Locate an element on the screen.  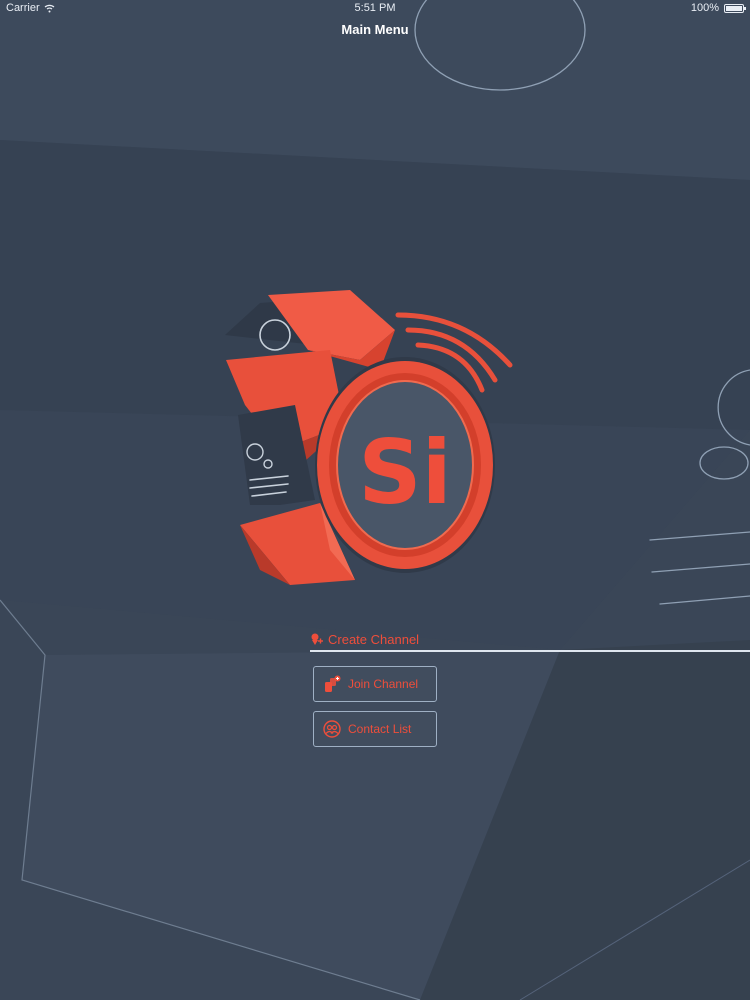
create-channel-label: Create Channel is located at coordinates (374, 639).